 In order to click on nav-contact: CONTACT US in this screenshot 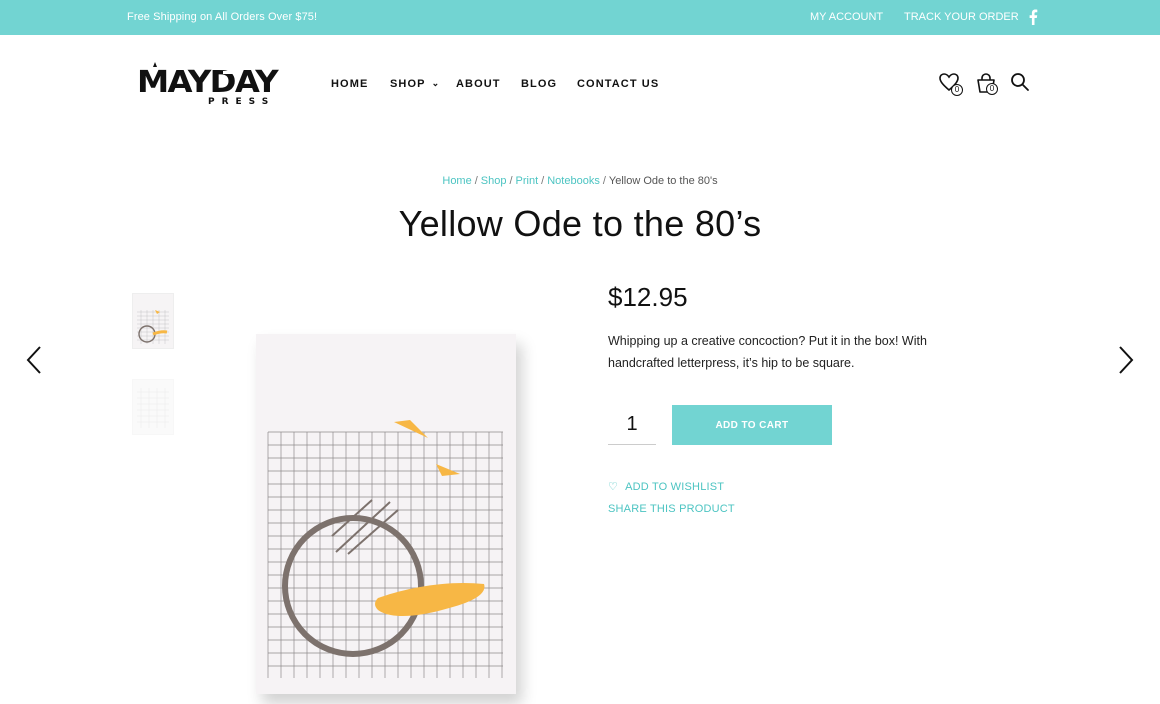, I will do `click(618, 84)`.